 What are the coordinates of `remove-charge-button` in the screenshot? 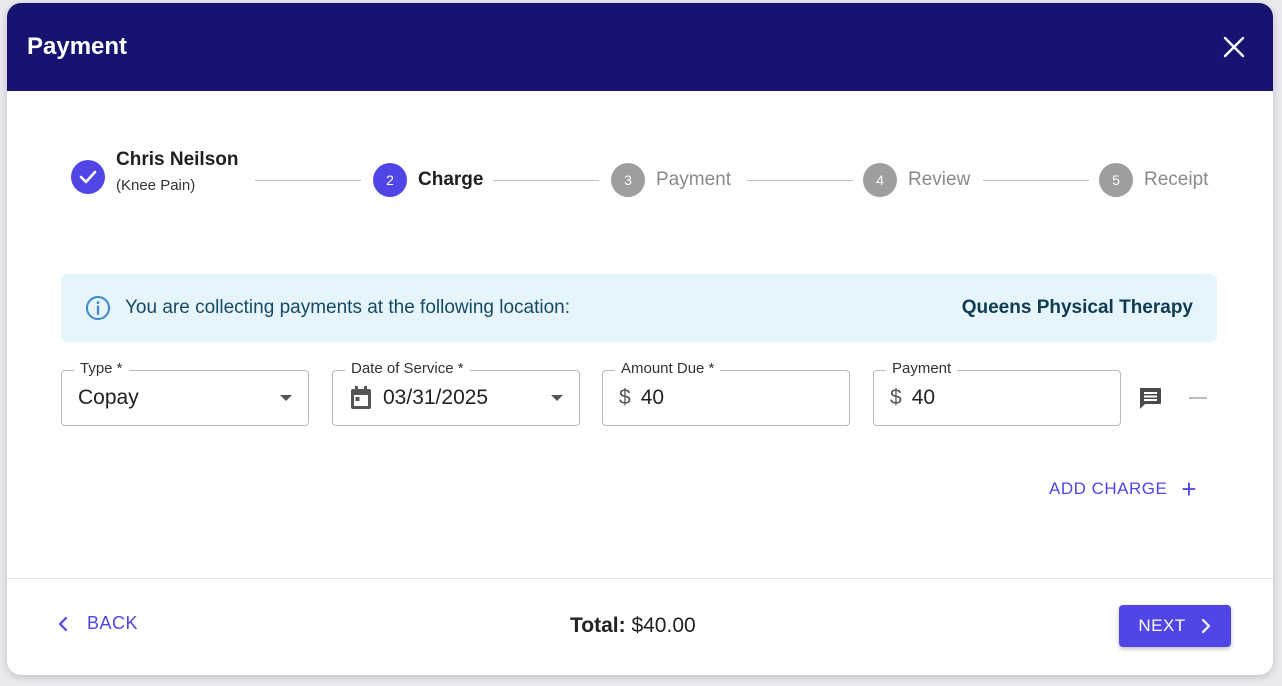 It's located at (1198, 398).